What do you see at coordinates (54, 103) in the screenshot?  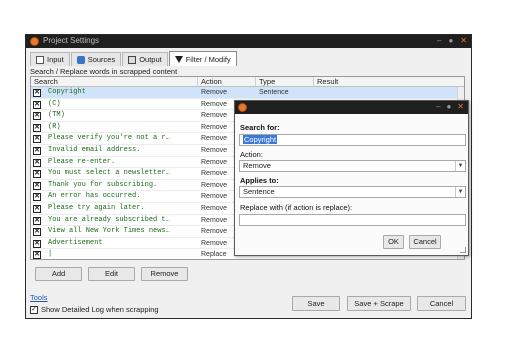 I see `search-cell: (C)` at bounding box center [54, 103].